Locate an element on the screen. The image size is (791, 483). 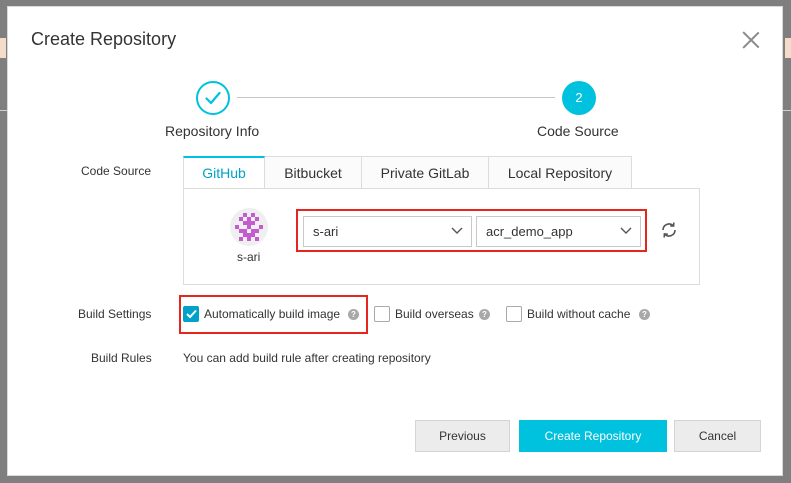
tab-private-gitlab: Private GitLab is located at coordinates (425, 172).